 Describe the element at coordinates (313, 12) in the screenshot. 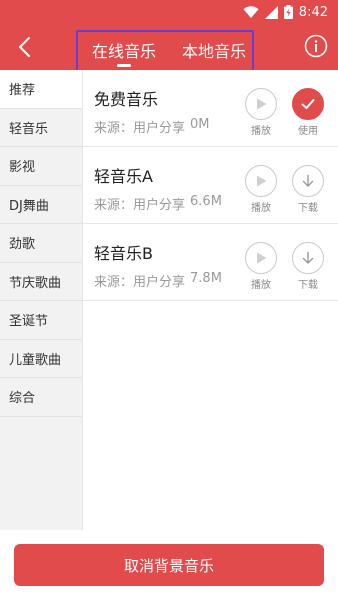

I see `status-time: 8:42` at that location.